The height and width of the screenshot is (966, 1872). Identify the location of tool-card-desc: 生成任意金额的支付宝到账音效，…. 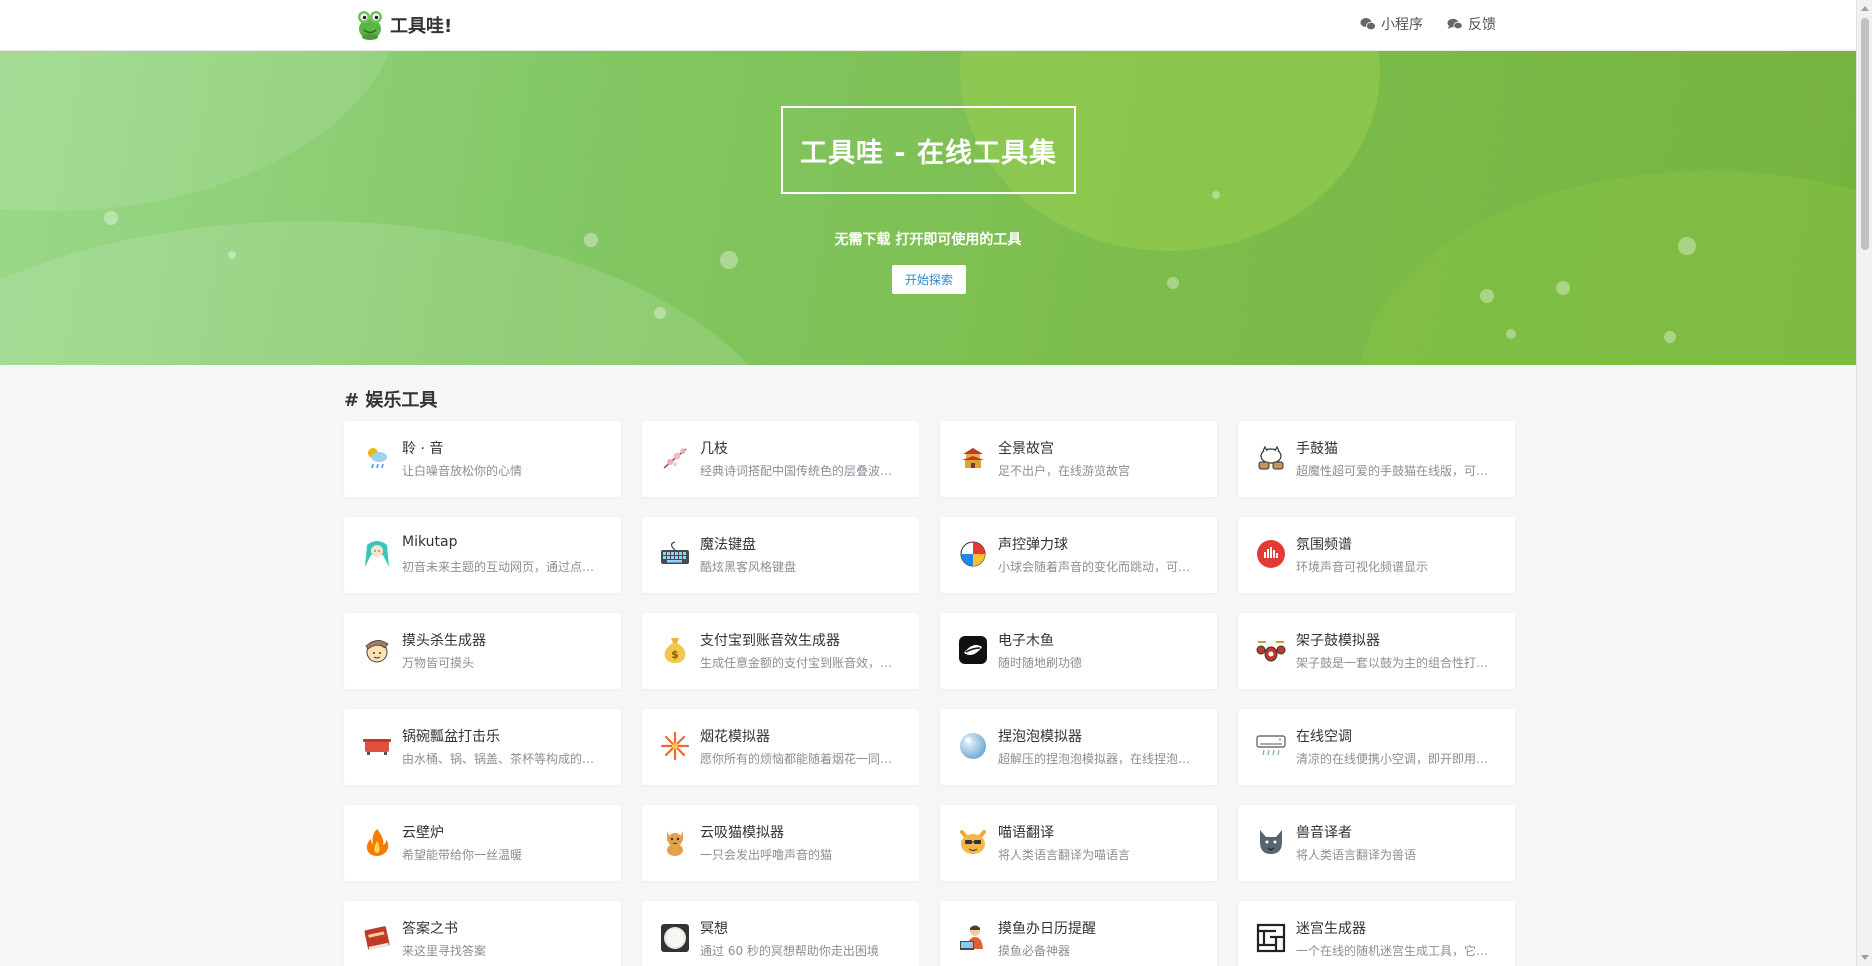
(796, 663).